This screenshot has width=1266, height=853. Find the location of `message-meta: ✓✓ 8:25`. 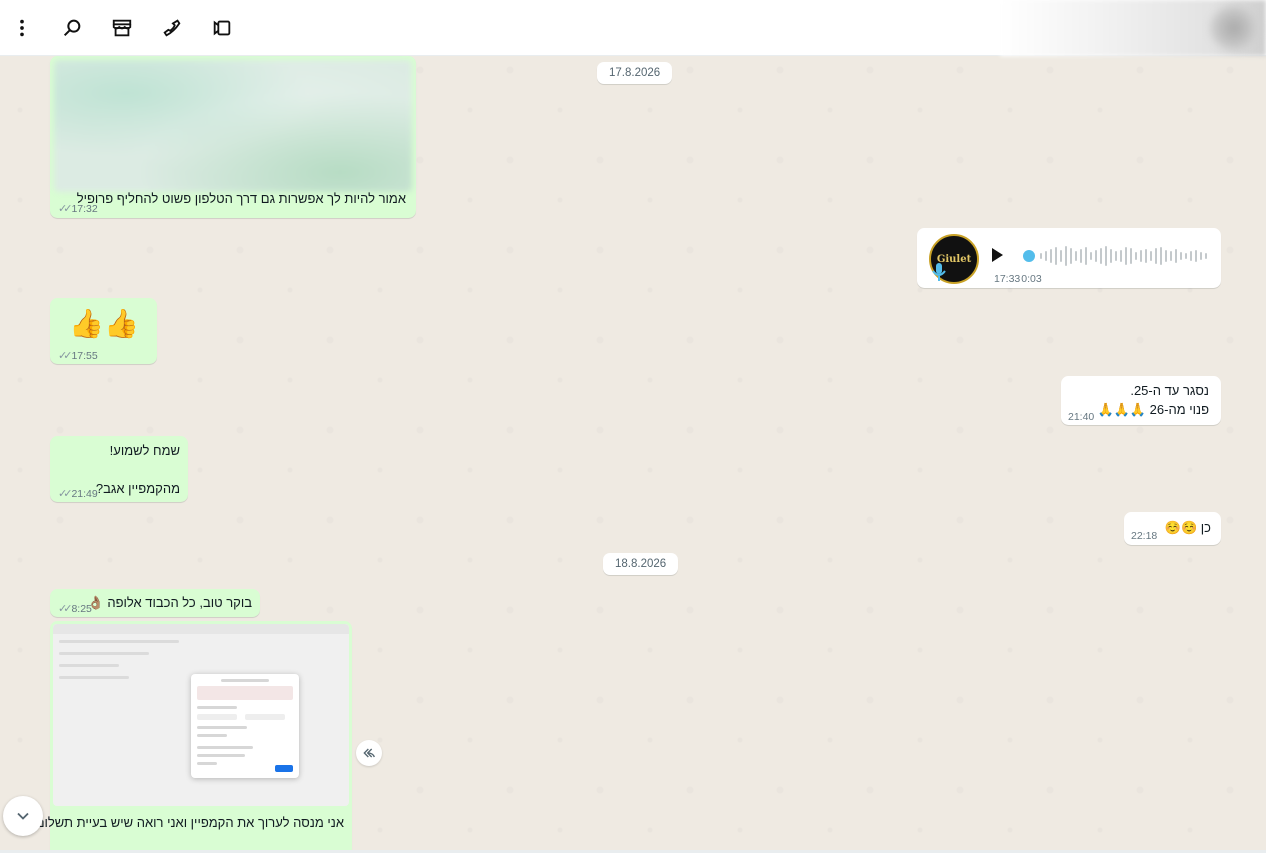

message-meta: ✓✓ 8:25 is located at coordinates (75, 609).